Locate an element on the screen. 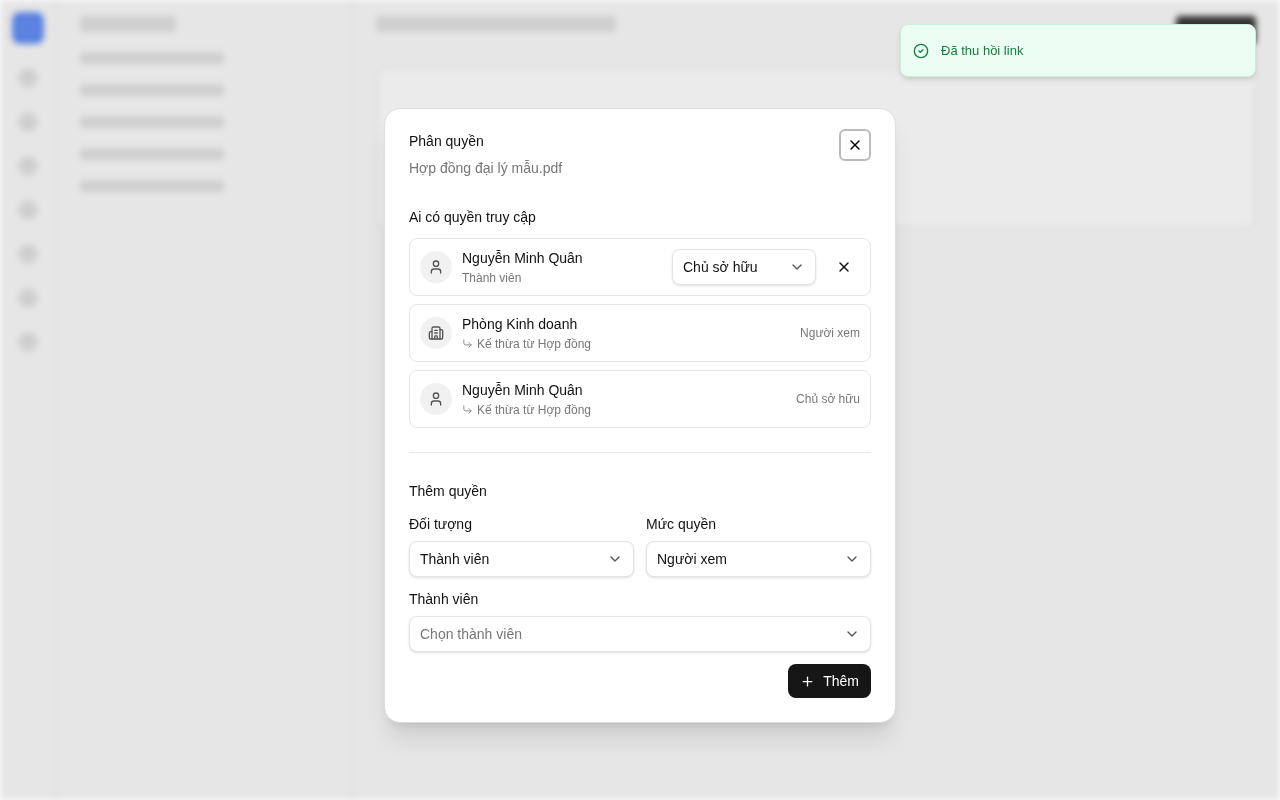 The height and width of the screenshot is (800, 1280). role-select: Chủ sở hữu is located at coordinates (744, 267).